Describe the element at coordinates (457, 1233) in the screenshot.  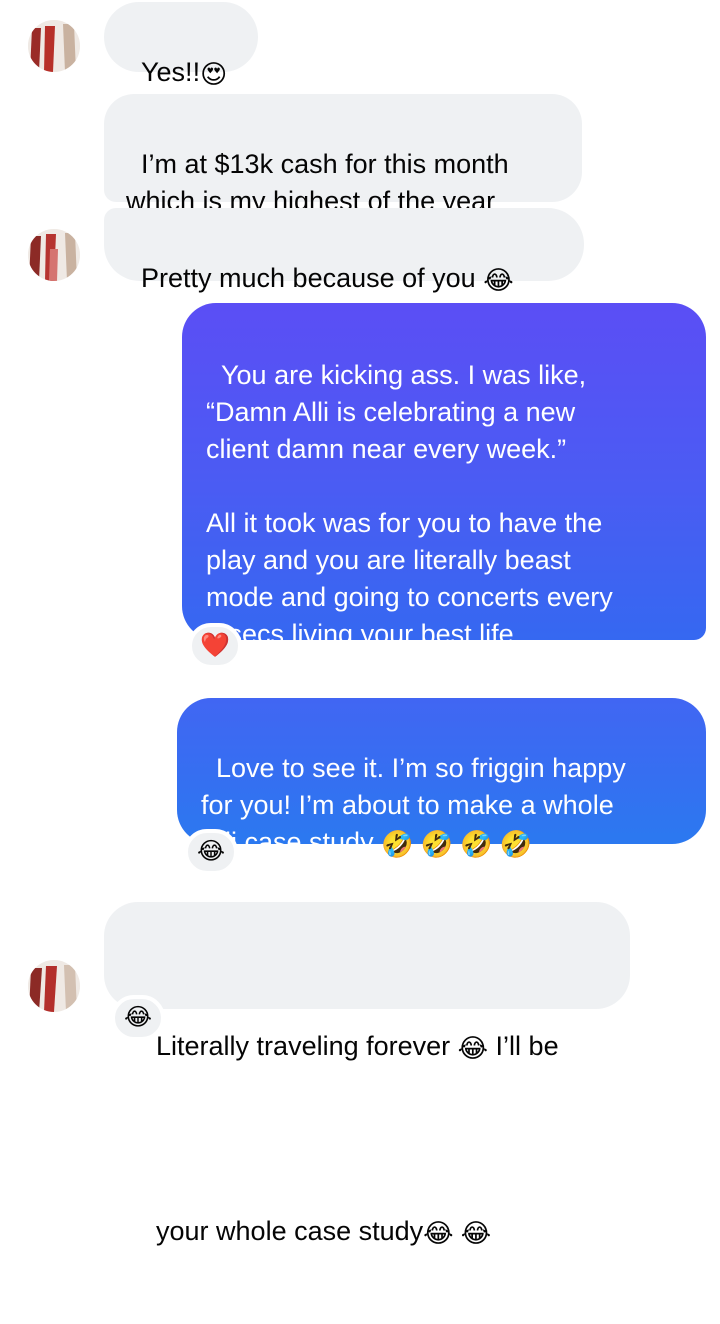
I see `tears-of-joy-emojis: 😂 😂` at that location.